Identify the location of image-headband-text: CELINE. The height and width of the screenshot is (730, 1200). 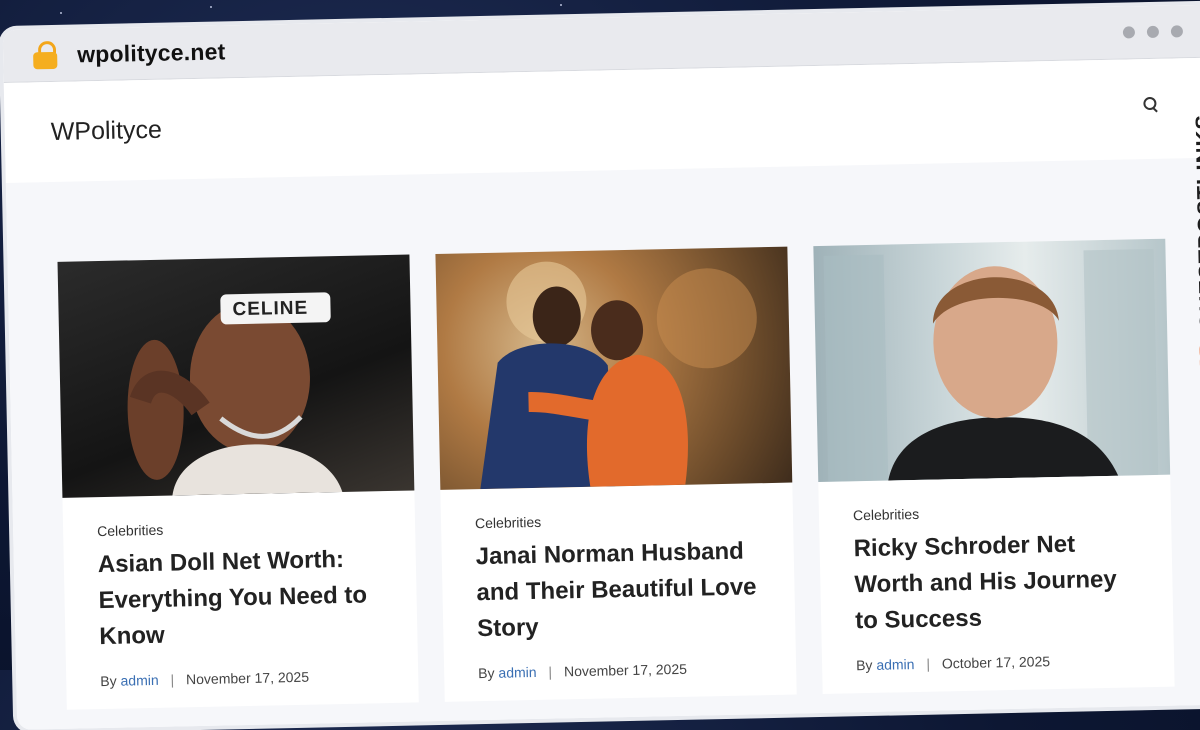
(270, 309).